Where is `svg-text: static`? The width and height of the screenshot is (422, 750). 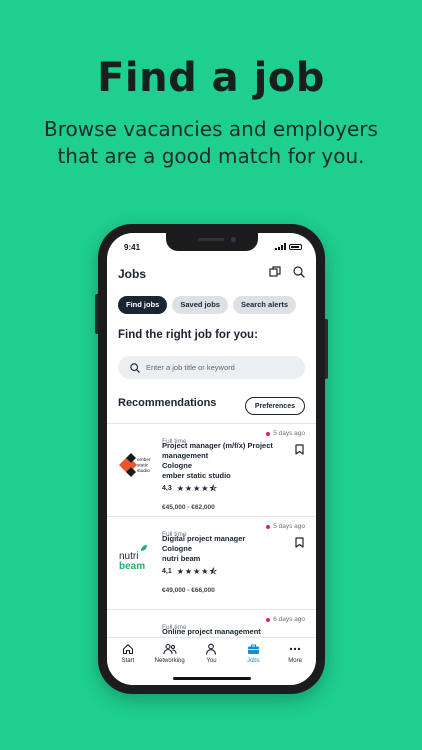
svg-text: static is located at coordinates (143, 466).